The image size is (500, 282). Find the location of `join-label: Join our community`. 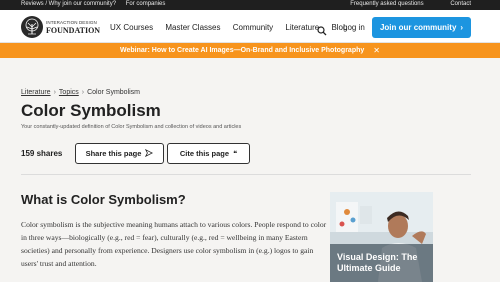

join-label: Join our community is located at coordinates (418, 27).